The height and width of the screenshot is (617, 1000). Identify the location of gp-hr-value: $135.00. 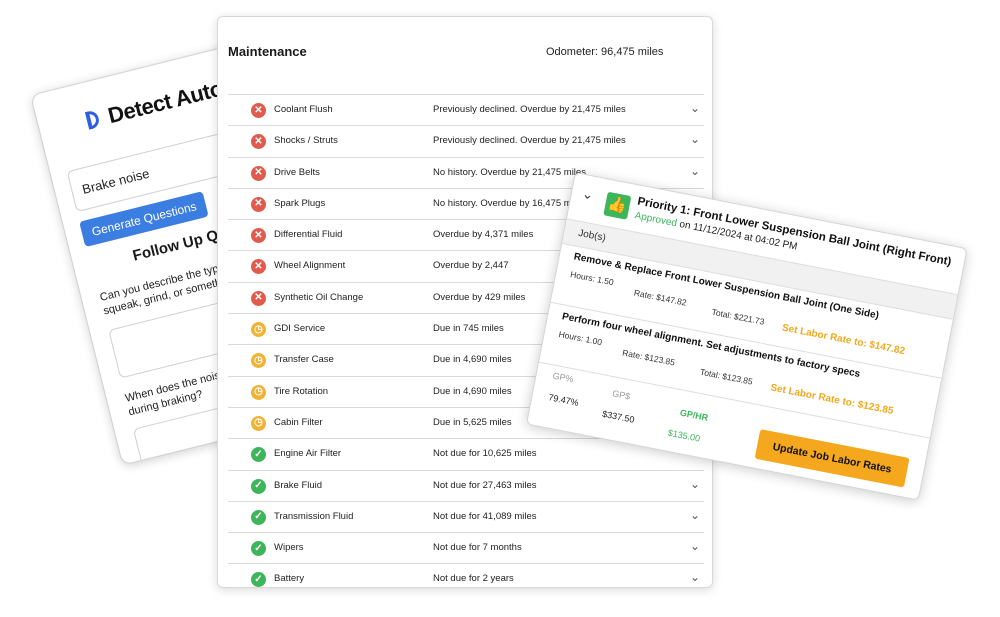
(684, 435).